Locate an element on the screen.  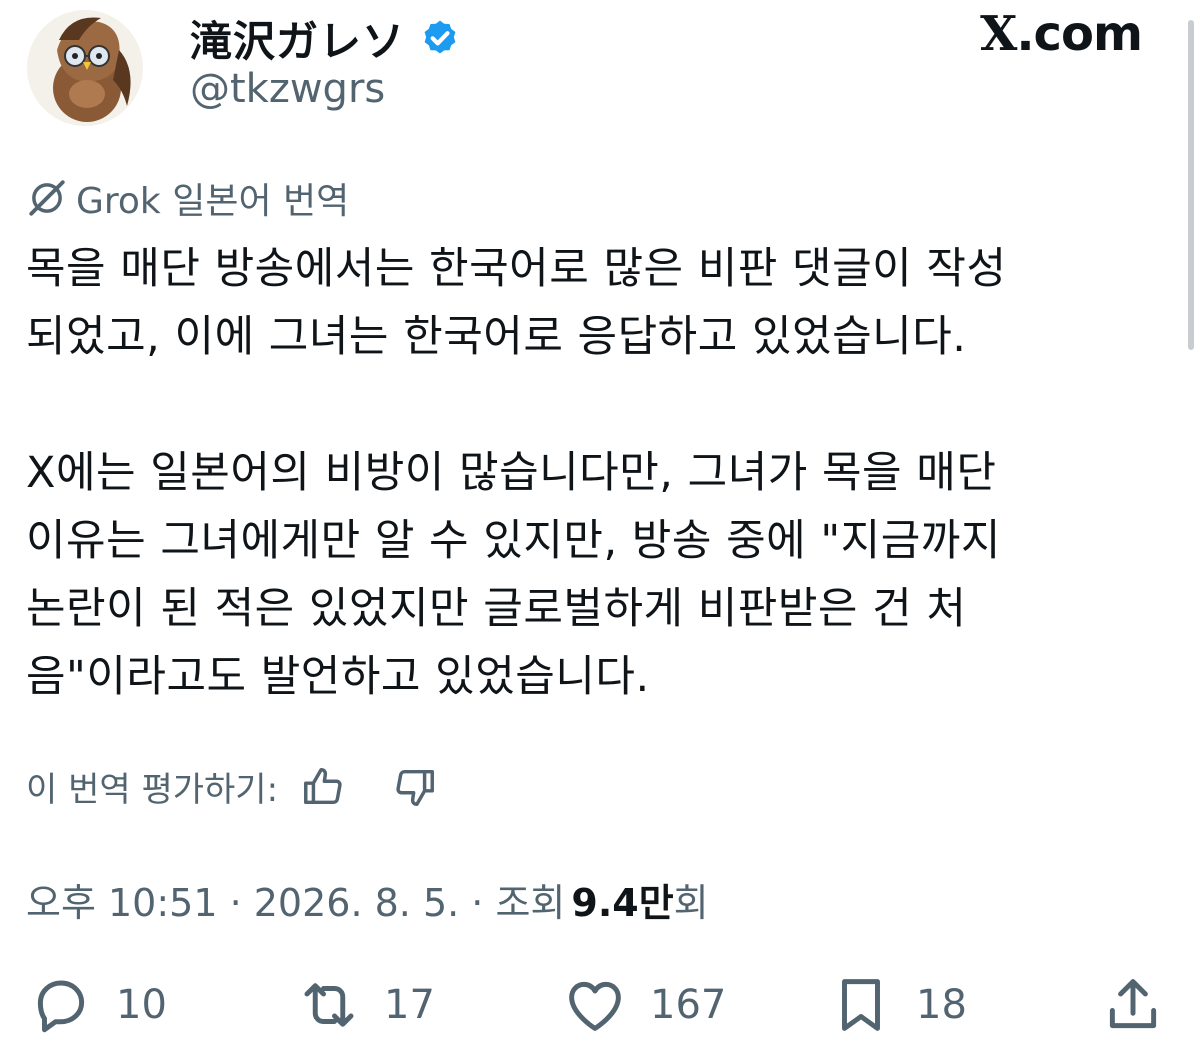
x-domain-text: .com is located at coordinates (1079, 34).